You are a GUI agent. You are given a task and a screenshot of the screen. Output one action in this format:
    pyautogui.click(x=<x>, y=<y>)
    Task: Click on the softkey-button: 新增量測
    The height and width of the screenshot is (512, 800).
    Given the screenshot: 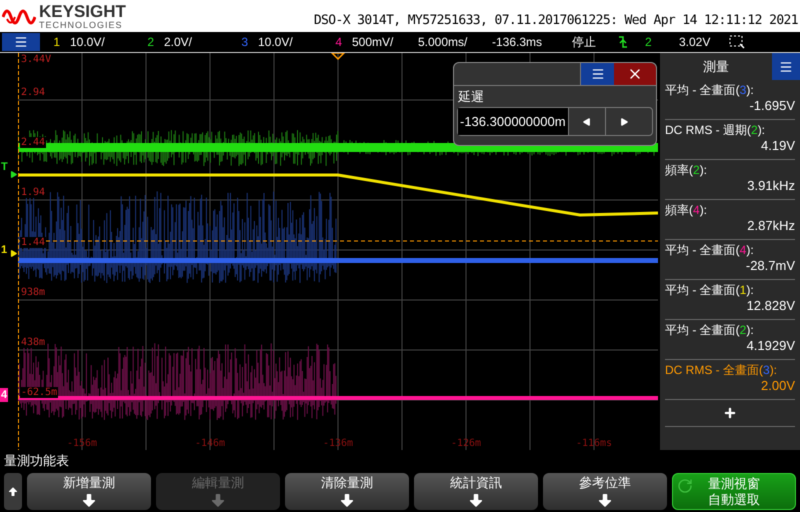 What is the action you would take?
    pyautogui.click(x=89, y=491)
    